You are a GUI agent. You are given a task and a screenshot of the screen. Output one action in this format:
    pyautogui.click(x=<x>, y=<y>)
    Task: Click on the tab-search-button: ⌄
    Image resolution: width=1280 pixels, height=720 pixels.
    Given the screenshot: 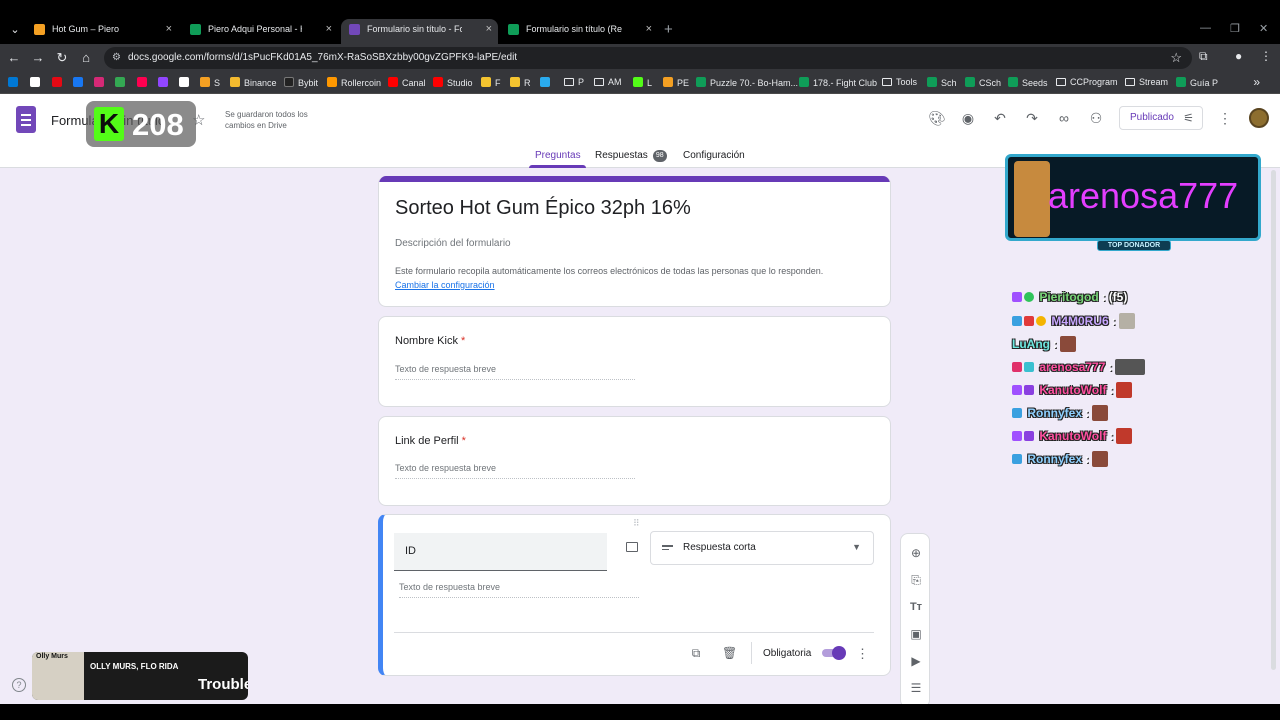 What is the action you would take?
    pyautogui.click(x=15, y=30)
    